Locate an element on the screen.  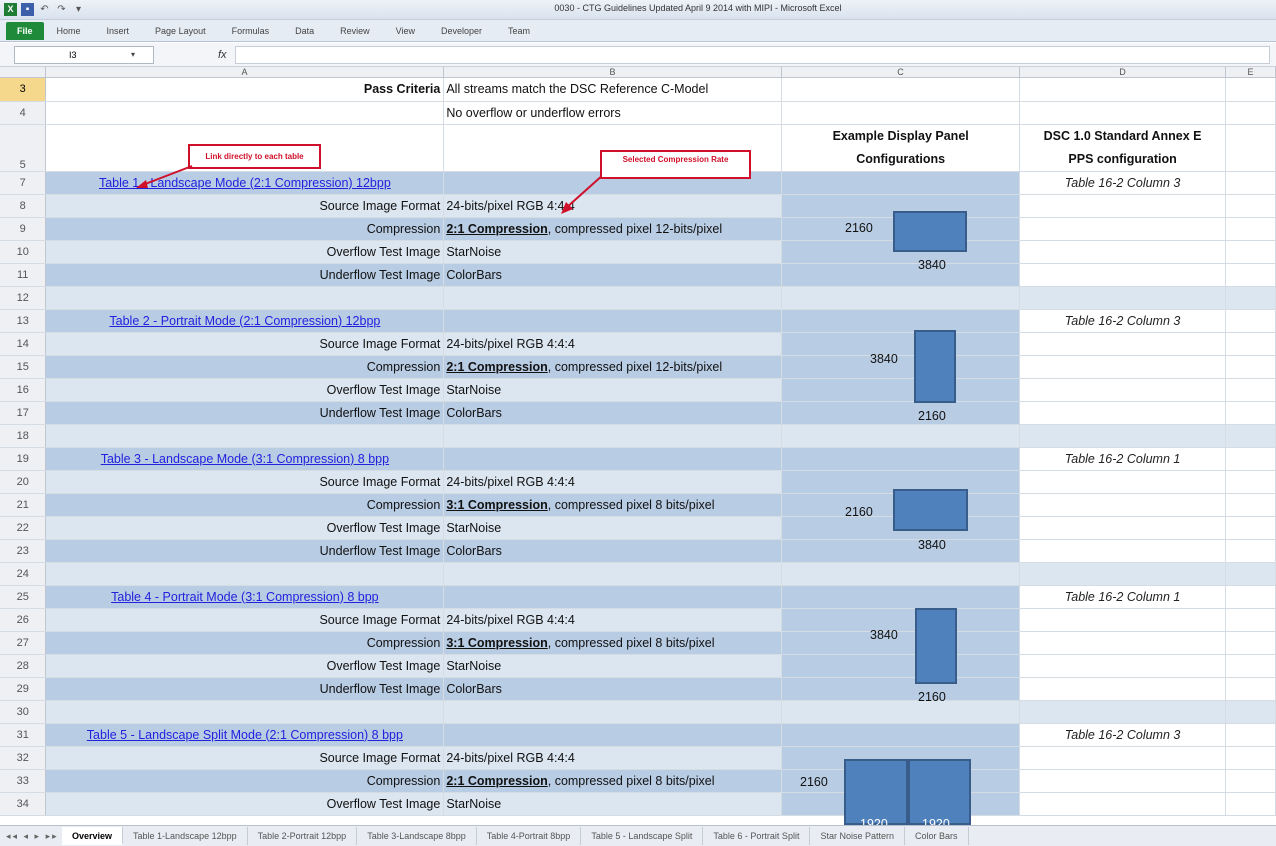
cell-c17 is located at coordinates (901, 413).